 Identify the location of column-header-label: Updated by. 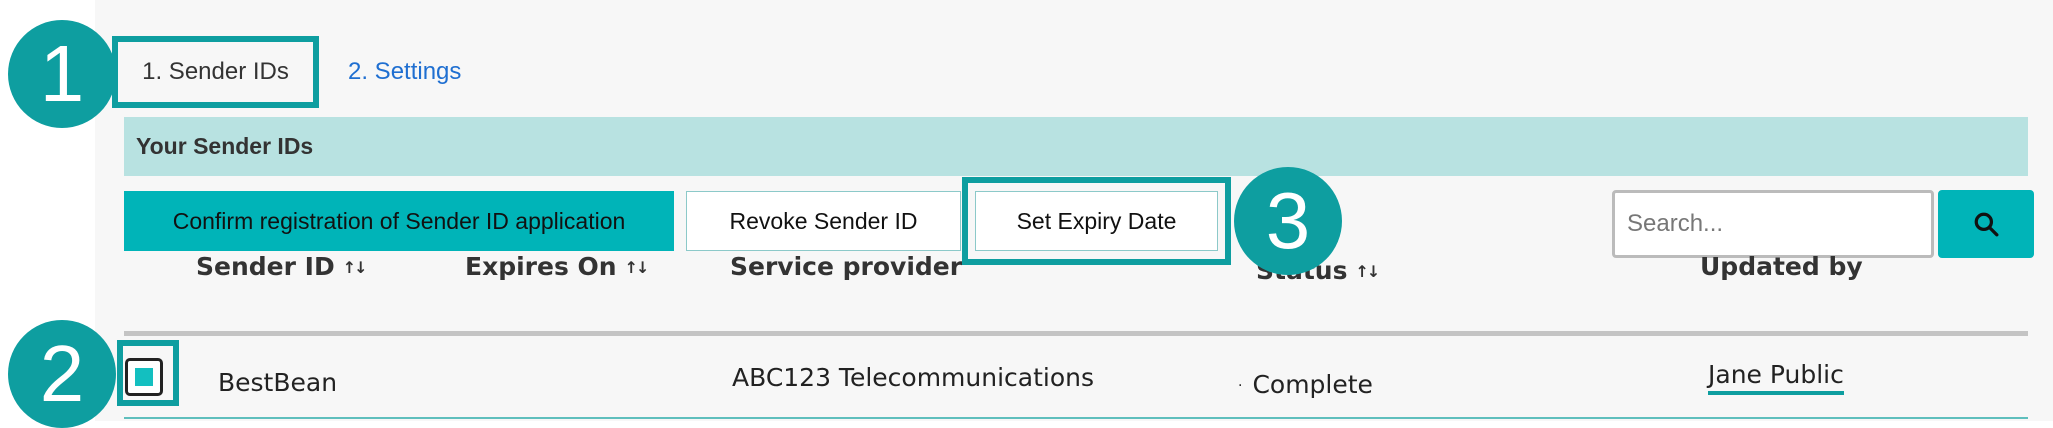
(1781, 266).